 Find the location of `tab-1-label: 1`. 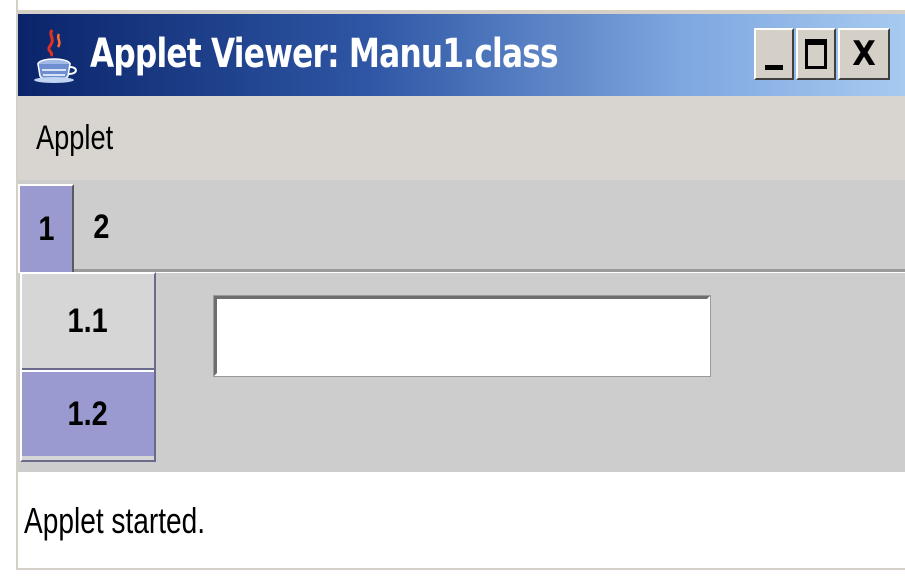

tab-1-label: 1 is located at coordinates (46, 228).